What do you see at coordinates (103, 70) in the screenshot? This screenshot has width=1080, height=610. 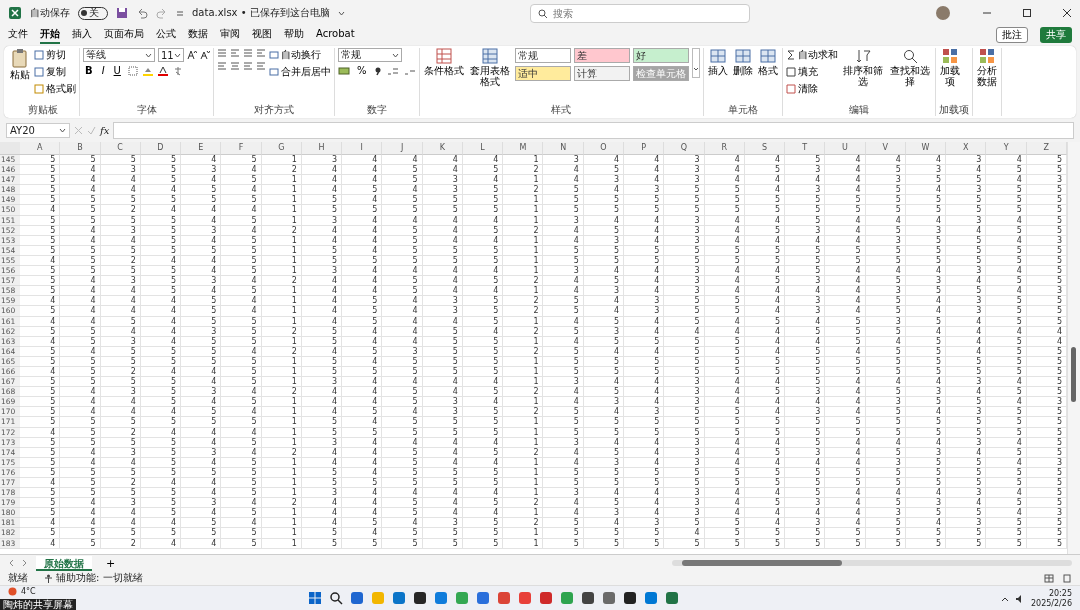 I see `format-button: I` at bounding box center [103, 70].